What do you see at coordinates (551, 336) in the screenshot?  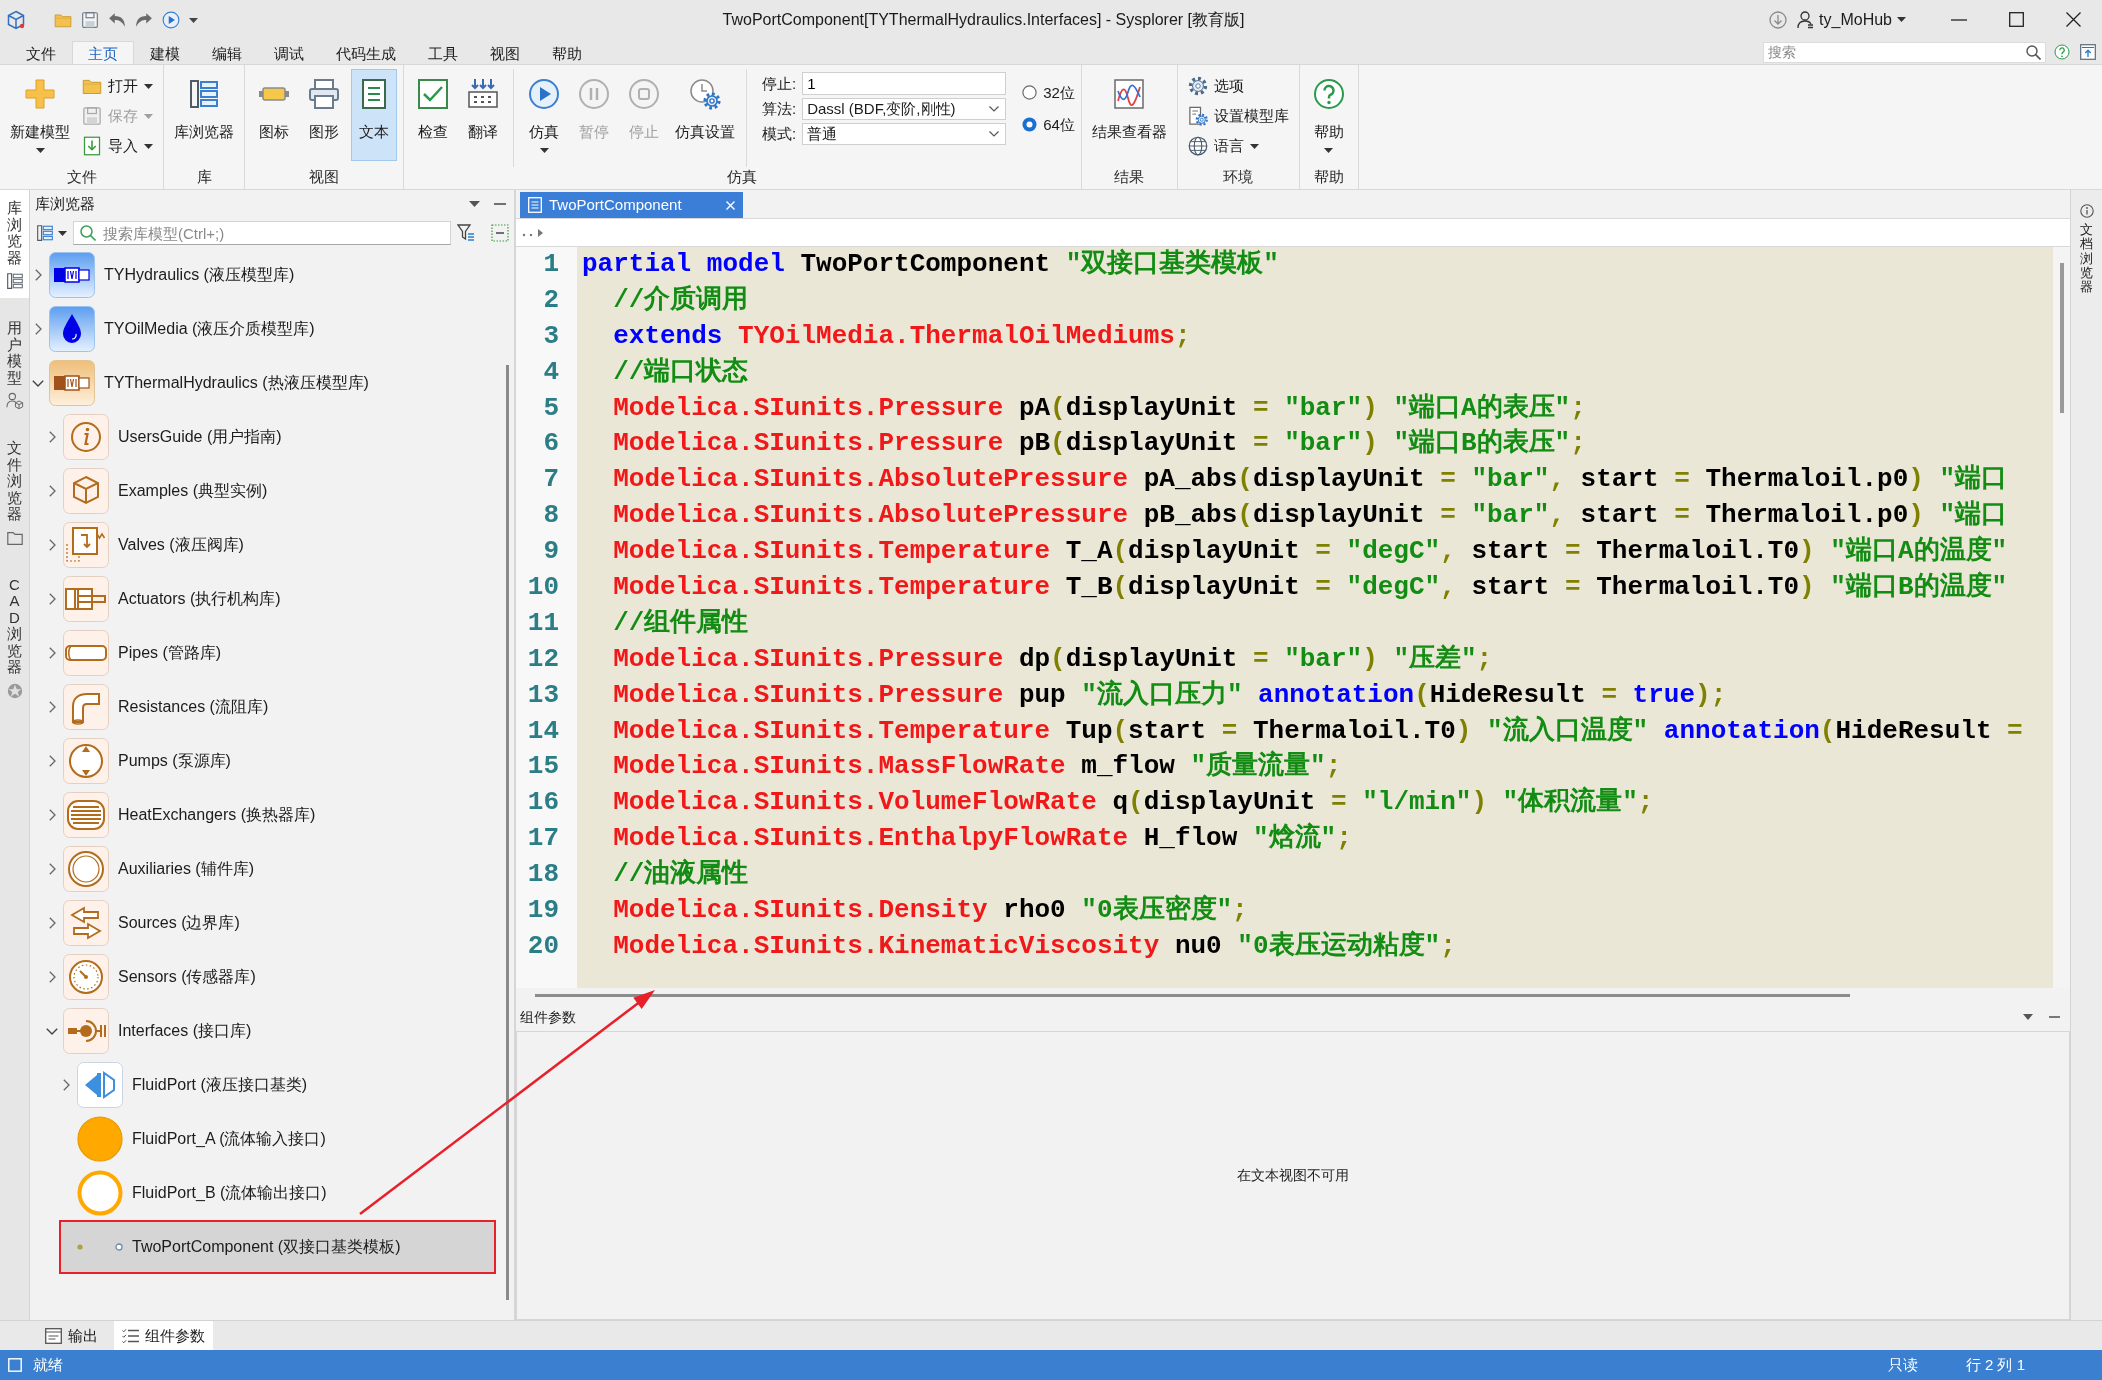 I see `line-number: 3` at bounding box center [551, 336].